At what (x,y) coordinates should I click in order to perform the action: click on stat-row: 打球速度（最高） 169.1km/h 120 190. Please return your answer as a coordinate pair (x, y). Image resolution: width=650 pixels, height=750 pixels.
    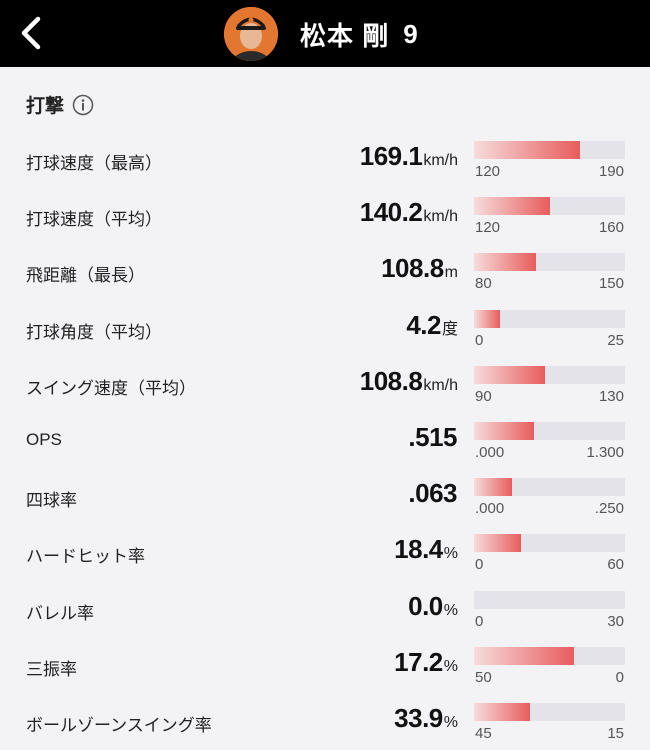
    Looking at the image, I should click on (325, 157).